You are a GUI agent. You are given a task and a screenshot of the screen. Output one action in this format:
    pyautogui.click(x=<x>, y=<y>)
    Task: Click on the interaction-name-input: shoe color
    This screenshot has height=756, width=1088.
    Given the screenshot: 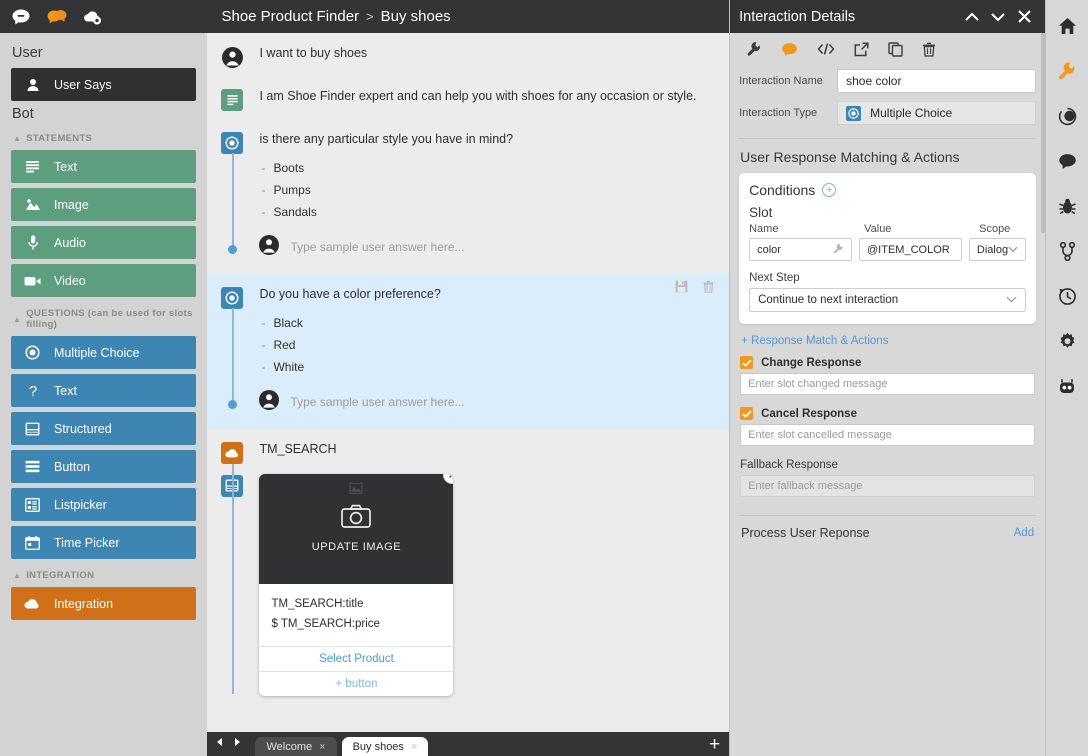 What is the action you would take?
    pyautogui.click(x=937, y=81)
    